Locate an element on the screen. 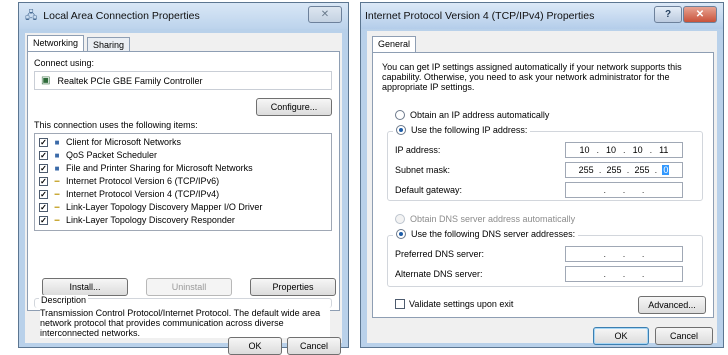  tab-general: General is located at coordinates (394, 44).